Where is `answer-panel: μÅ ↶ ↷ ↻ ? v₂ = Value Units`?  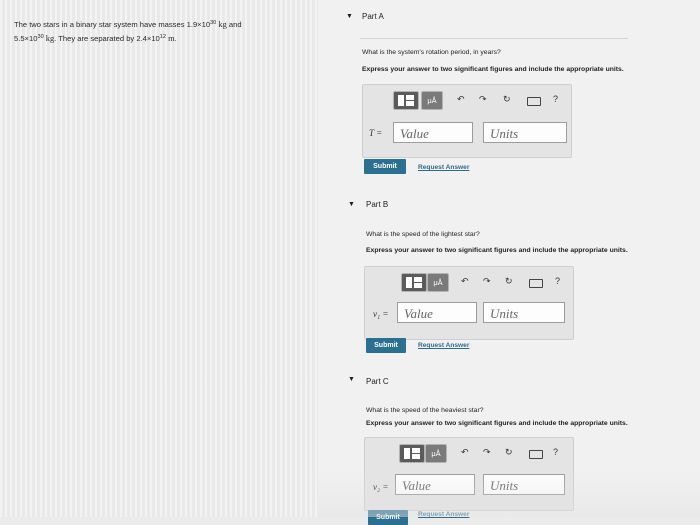 answer-panel: μÅ ↶ ↷ ↻ ? v₂ = Value Units is located at coordinates (469, 474).